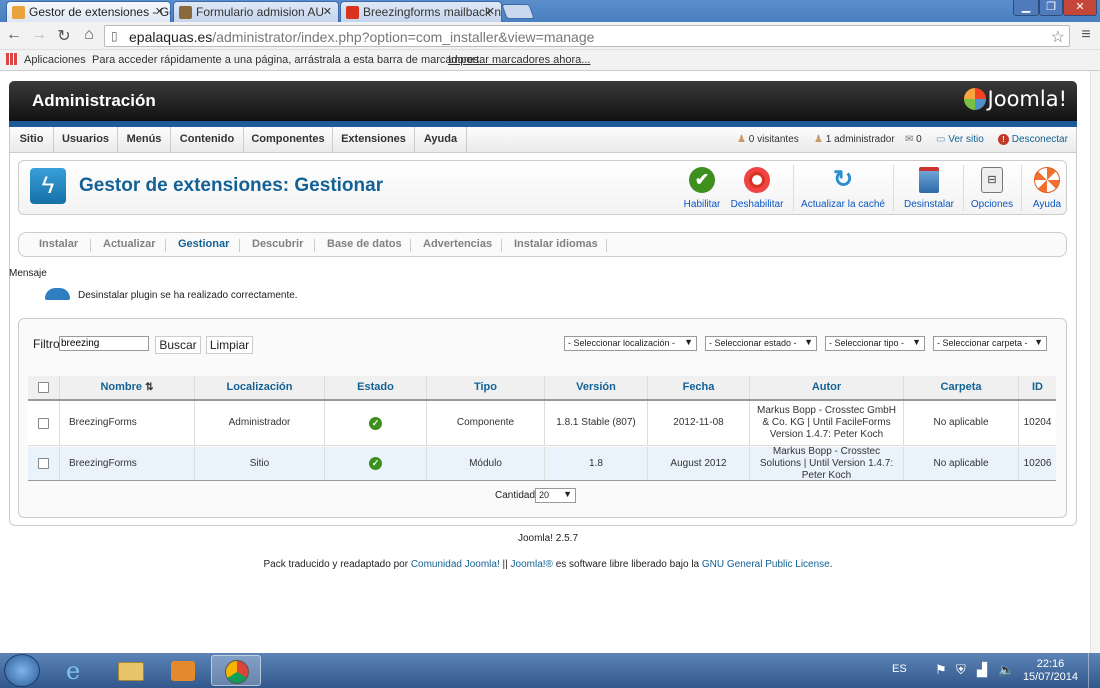  What do you see at coordinates (532, 564) in the screenshot?
I see `joomla-link: Joomla!®` at bounding box center [532, 564].